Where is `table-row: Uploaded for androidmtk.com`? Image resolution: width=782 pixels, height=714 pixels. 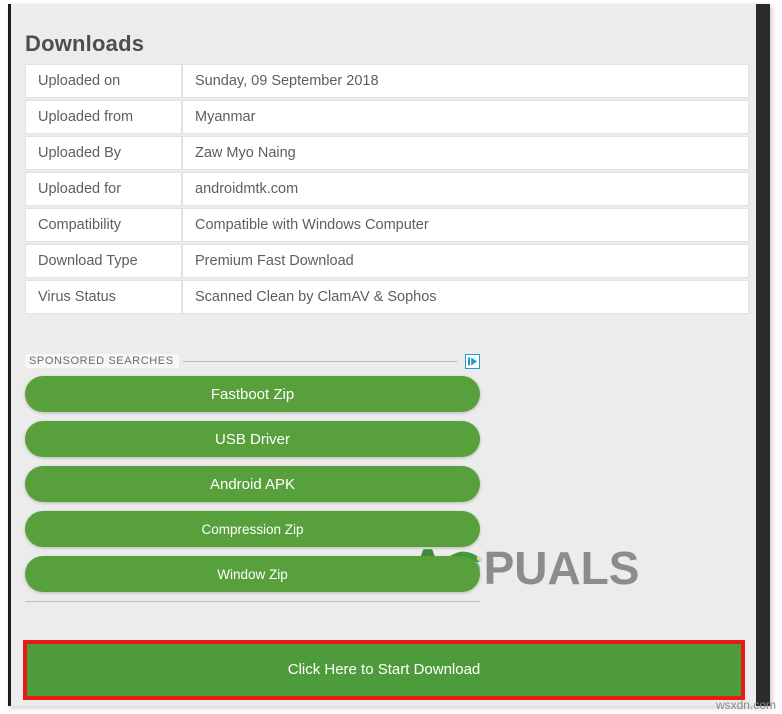
table-row: Uploaded for androidmtk.com is located at coordinates (387, 189).